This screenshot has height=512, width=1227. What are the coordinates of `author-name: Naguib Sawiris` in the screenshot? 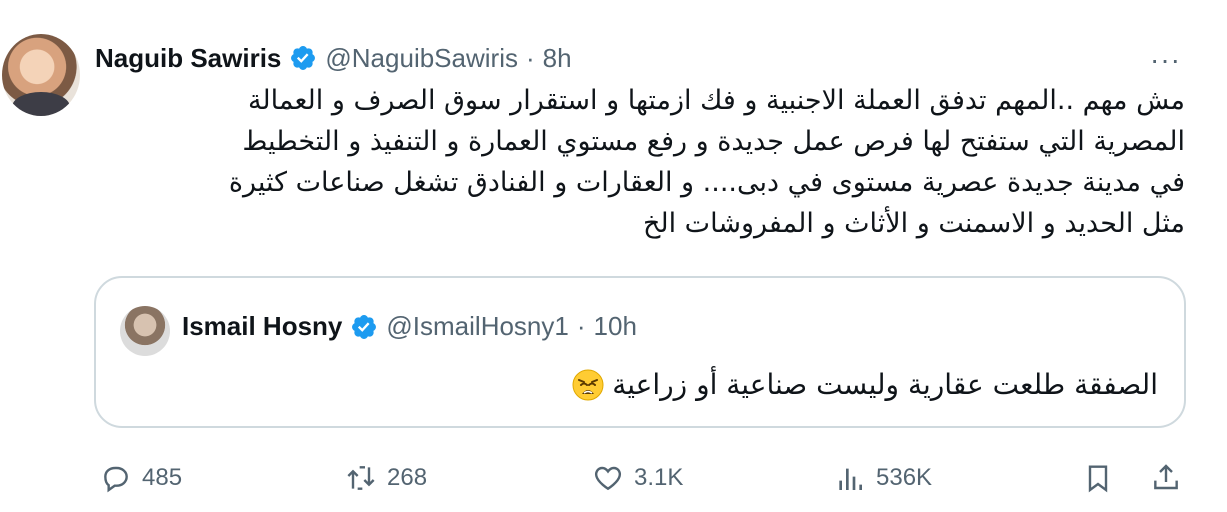 It's located at (188, 58).